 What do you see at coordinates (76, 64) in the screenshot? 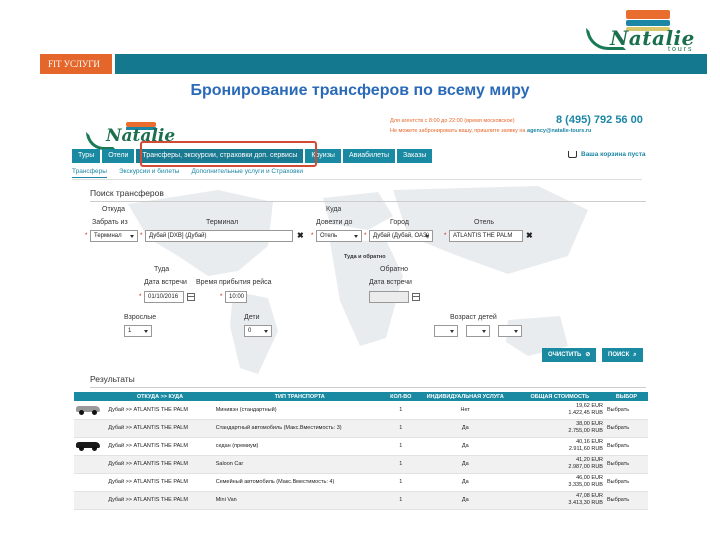
I see `section-tag: FIT УСЛУГИ` at bounding box center [76, 64].